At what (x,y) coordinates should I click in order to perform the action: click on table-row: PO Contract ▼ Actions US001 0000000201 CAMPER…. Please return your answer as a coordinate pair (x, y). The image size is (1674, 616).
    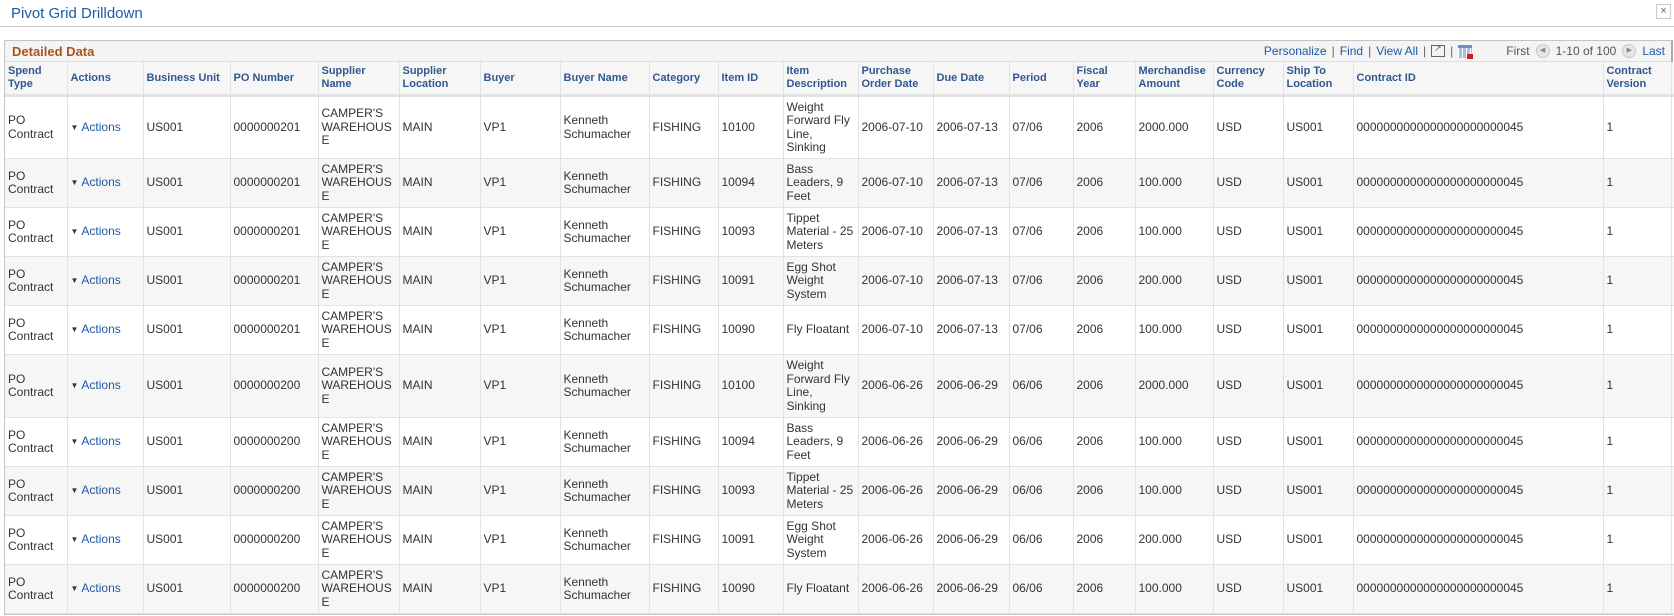
    Looking at the image, I should click on (839, 232).